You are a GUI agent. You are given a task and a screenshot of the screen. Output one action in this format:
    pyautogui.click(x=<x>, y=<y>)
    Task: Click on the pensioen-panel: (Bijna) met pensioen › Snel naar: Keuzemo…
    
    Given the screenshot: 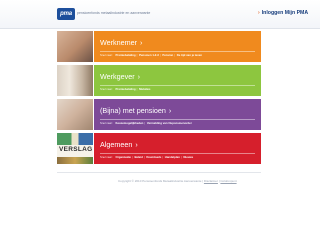 What is the action you would take?
    pyautogui.click(x=177, y=114)
    